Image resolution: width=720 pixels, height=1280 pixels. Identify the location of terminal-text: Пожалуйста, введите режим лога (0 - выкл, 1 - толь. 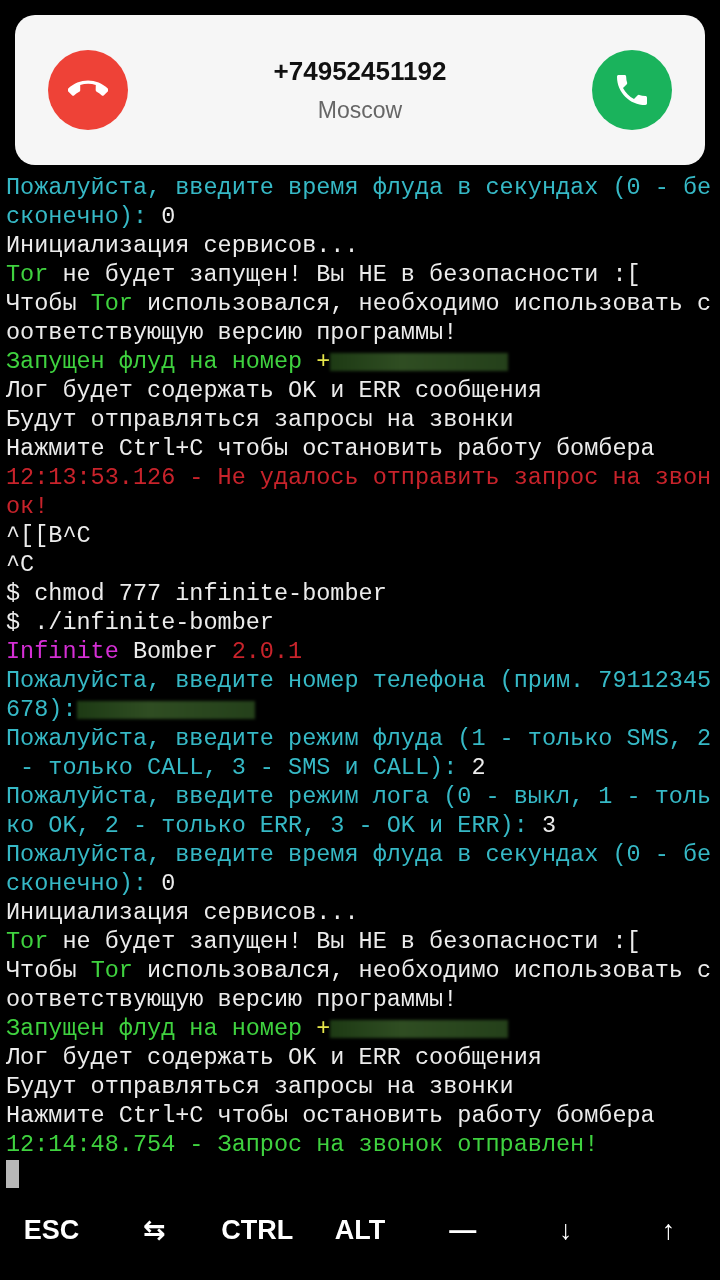
(359, 796).